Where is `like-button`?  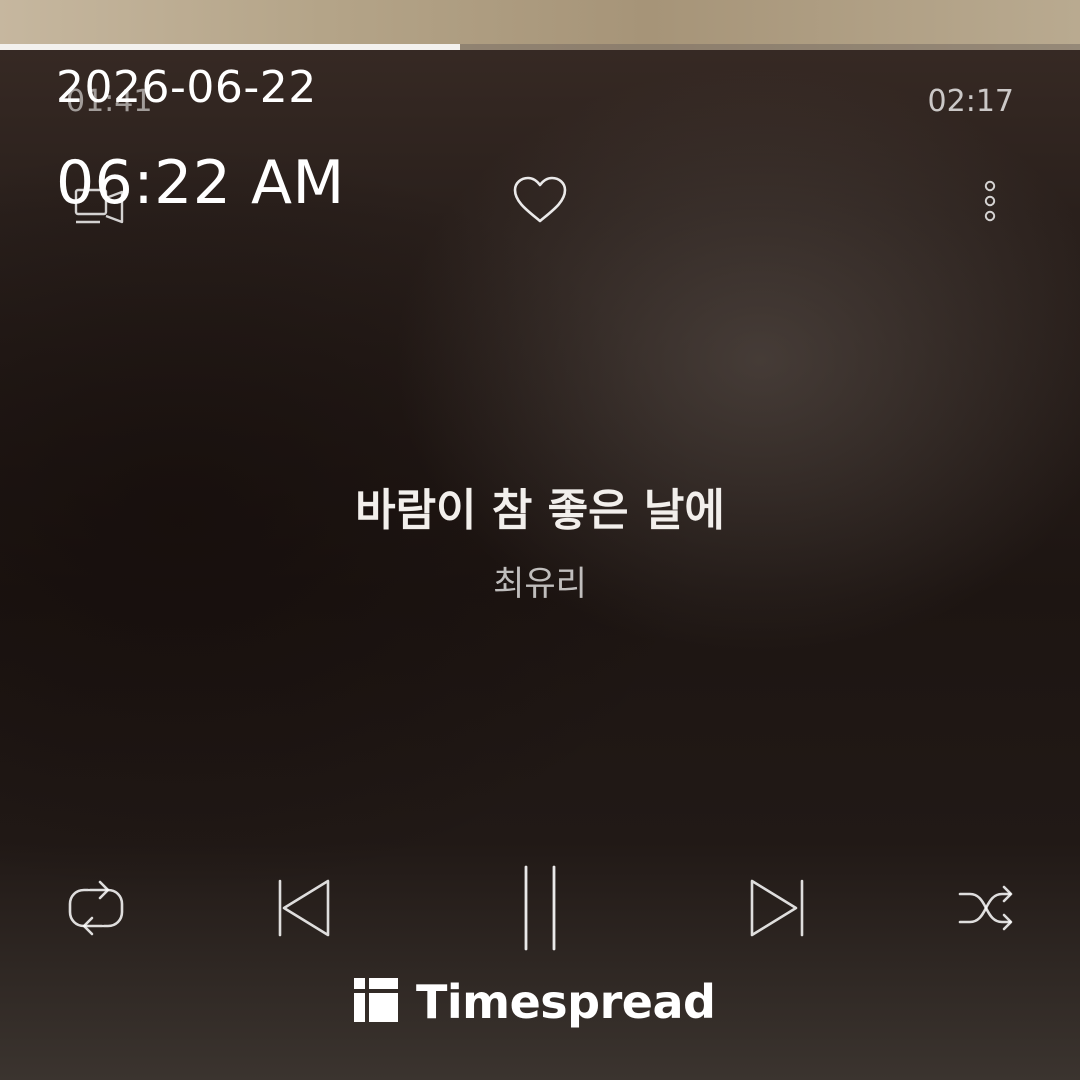 like-button is located at coordinates (540, 200).